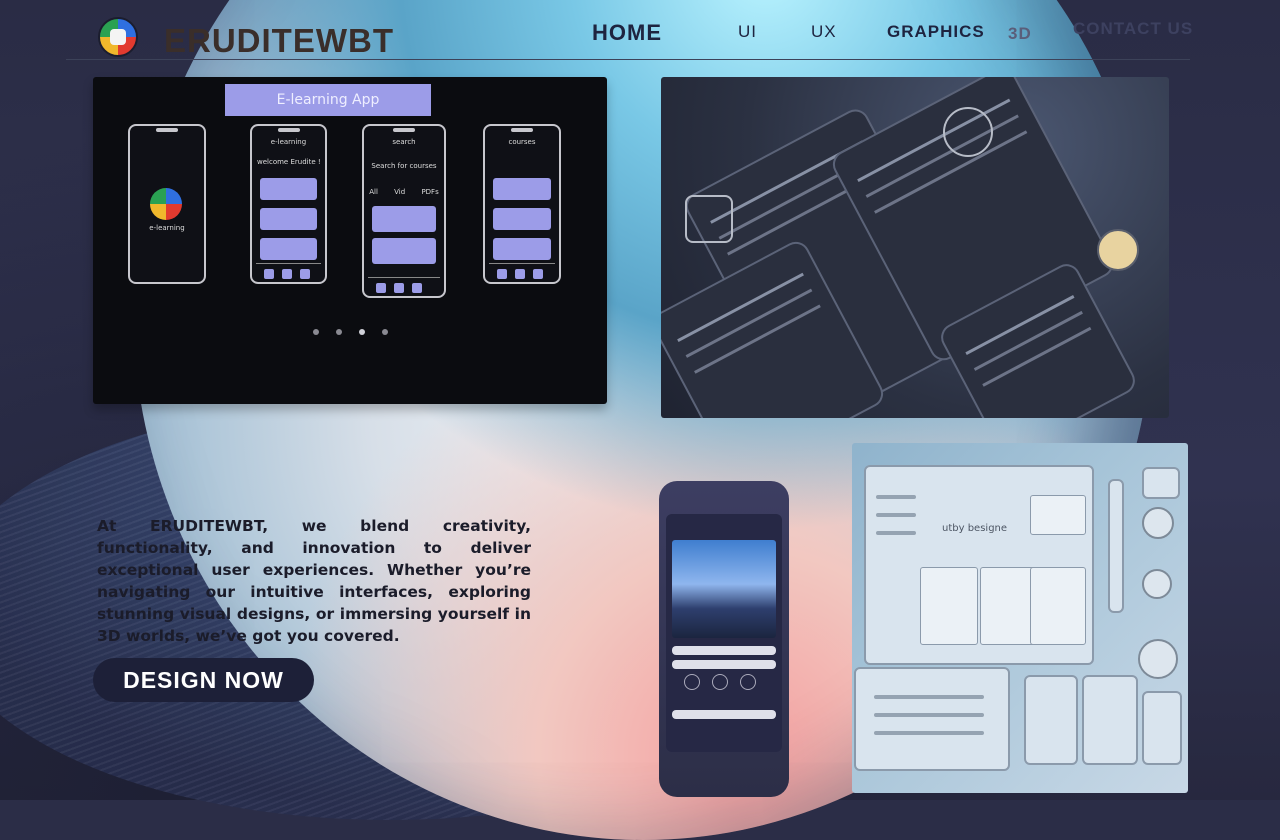 The height and width of the screenshot is (840, 1280). Describe the element at coordinates (289, 162) in the screenshot. I see `phone-welcome: welcome Erudite !` at that location.